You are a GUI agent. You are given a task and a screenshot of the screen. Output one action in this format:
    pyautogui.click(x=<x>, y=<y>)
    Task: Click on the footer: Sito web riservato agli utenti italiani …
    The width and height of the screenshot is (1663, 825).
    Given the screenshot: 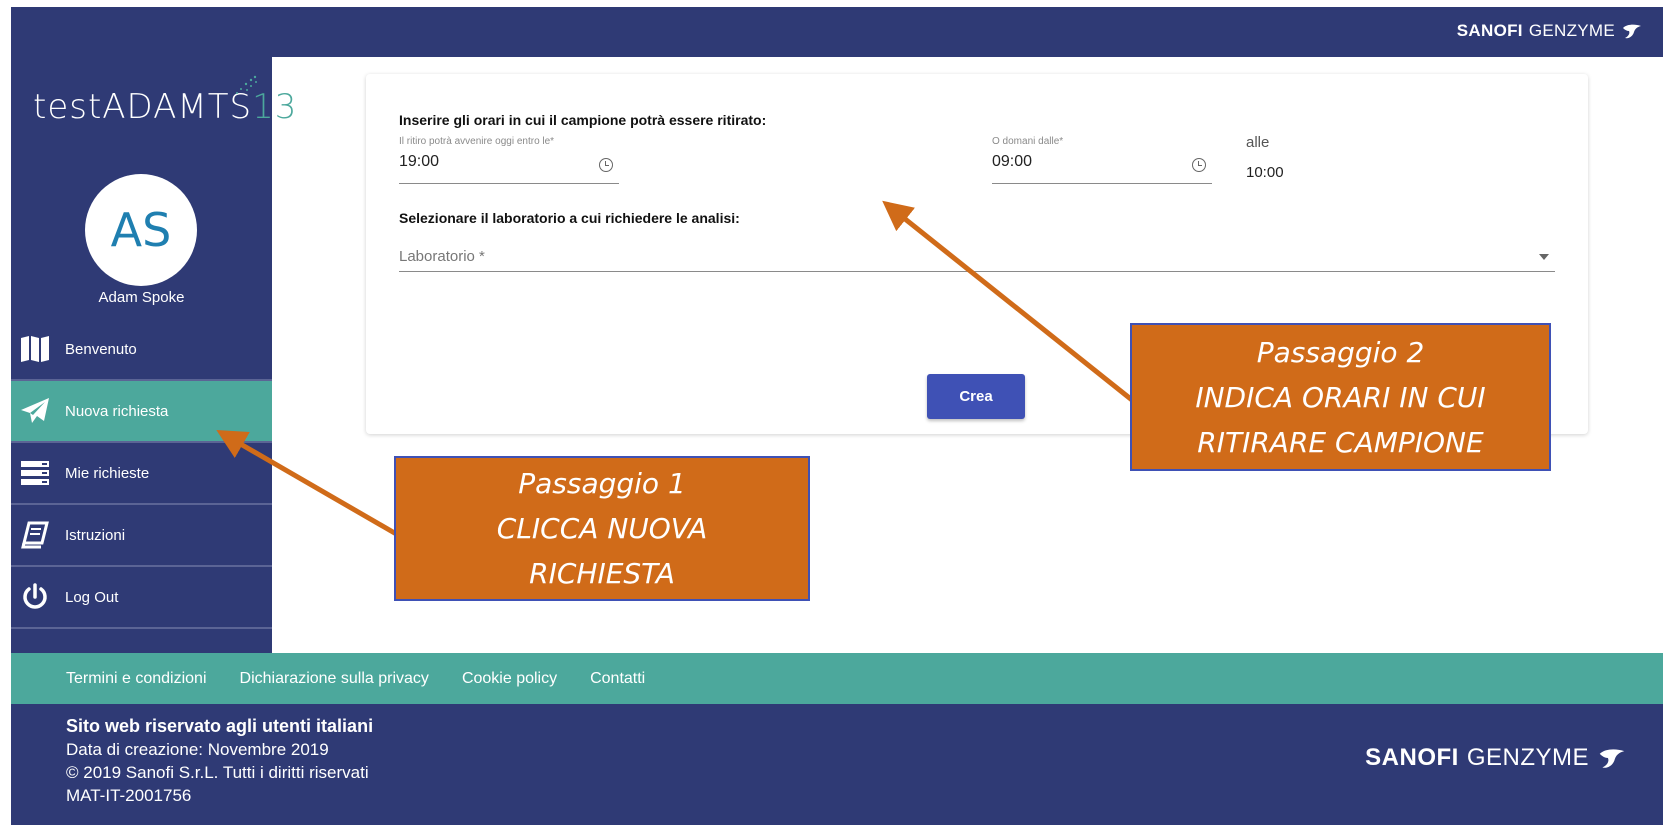 What is the action you would take?
    pyautogui.click(x=837, y=764)
    